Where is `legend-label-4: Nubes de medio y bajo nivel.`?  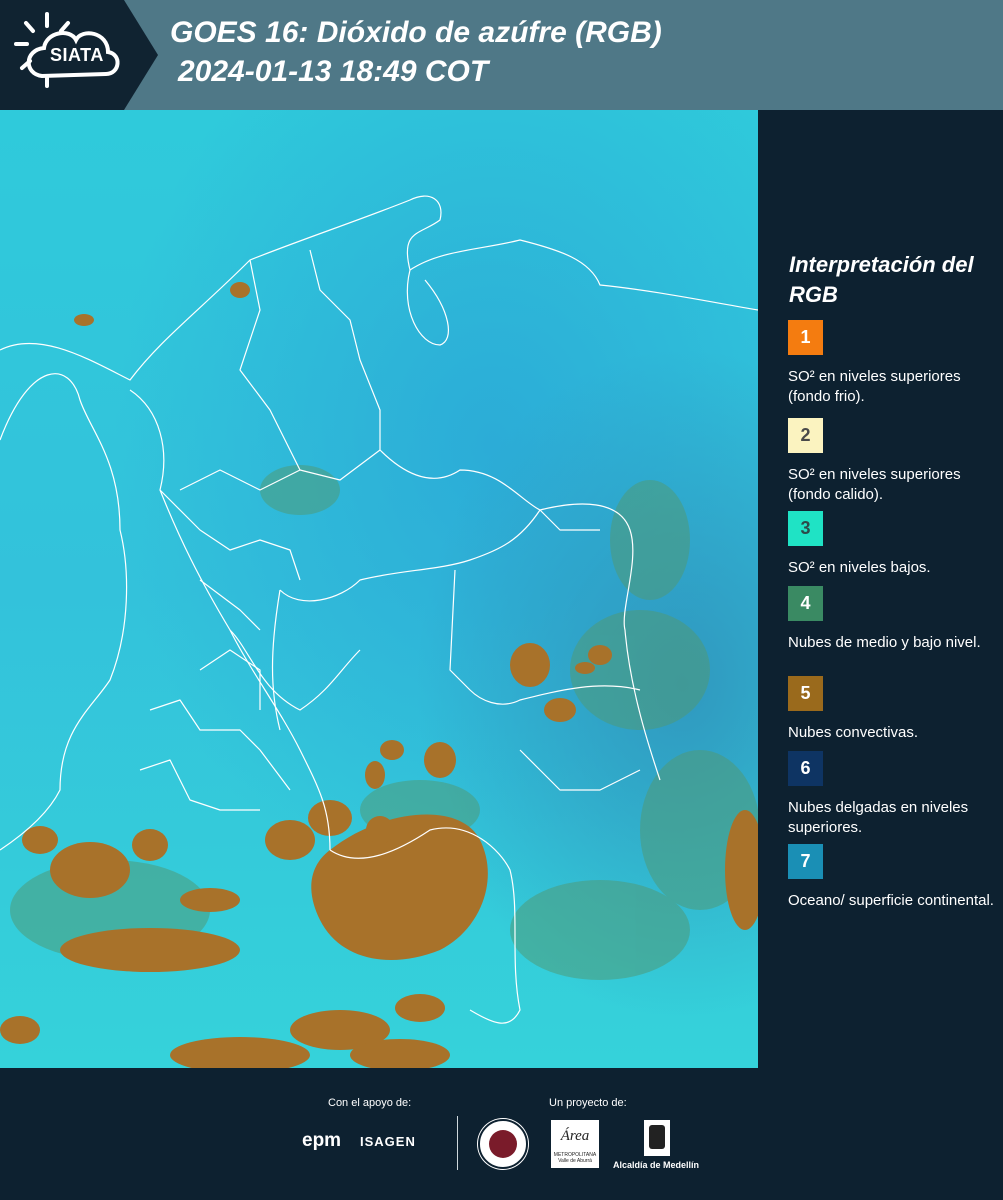
legend-label-4: Nubes de medio y bajo nivel. is located at coordinates (884, 642).